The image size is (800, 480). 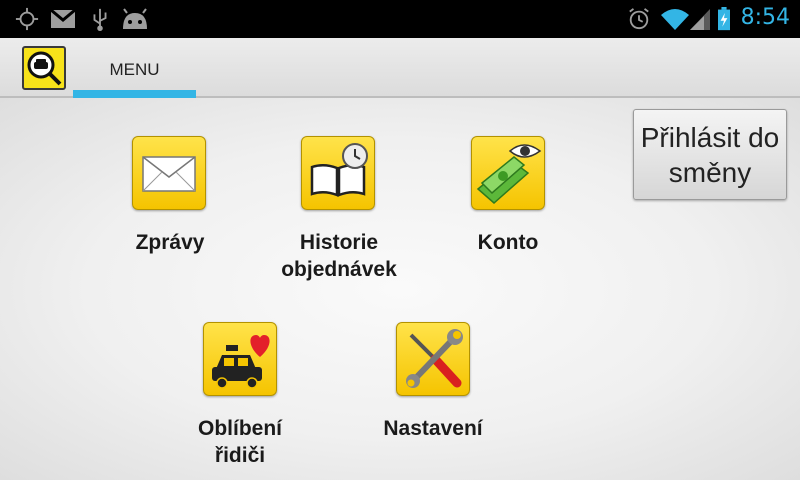 What do you see at coordinates (400, 68) in the screenshot?
I see `action-bar: MENU` at bounding box center [400, 68].